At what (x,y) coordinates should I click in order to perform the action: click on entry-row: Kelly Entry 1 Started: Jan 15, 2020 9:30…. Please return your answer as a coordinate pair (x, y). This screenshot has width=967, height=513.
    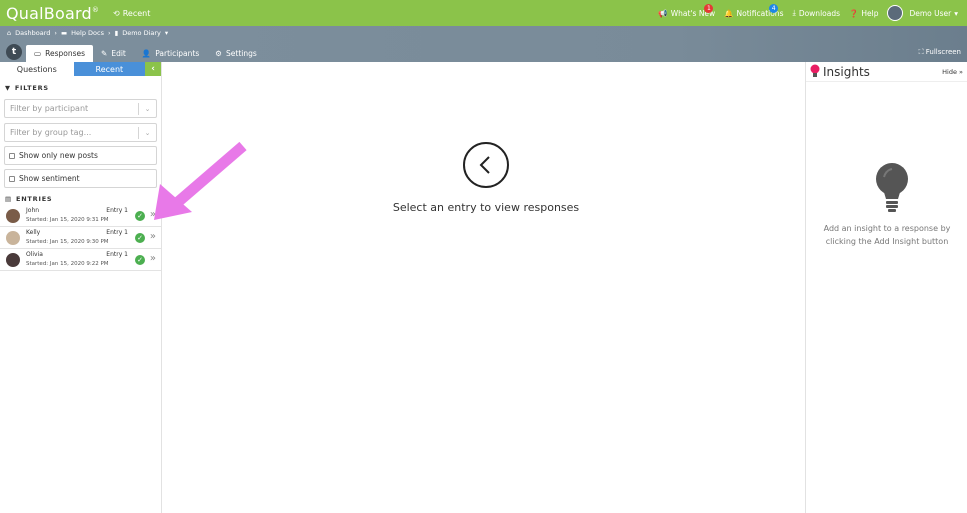
    Looking at the image, I should click on (80, 238).